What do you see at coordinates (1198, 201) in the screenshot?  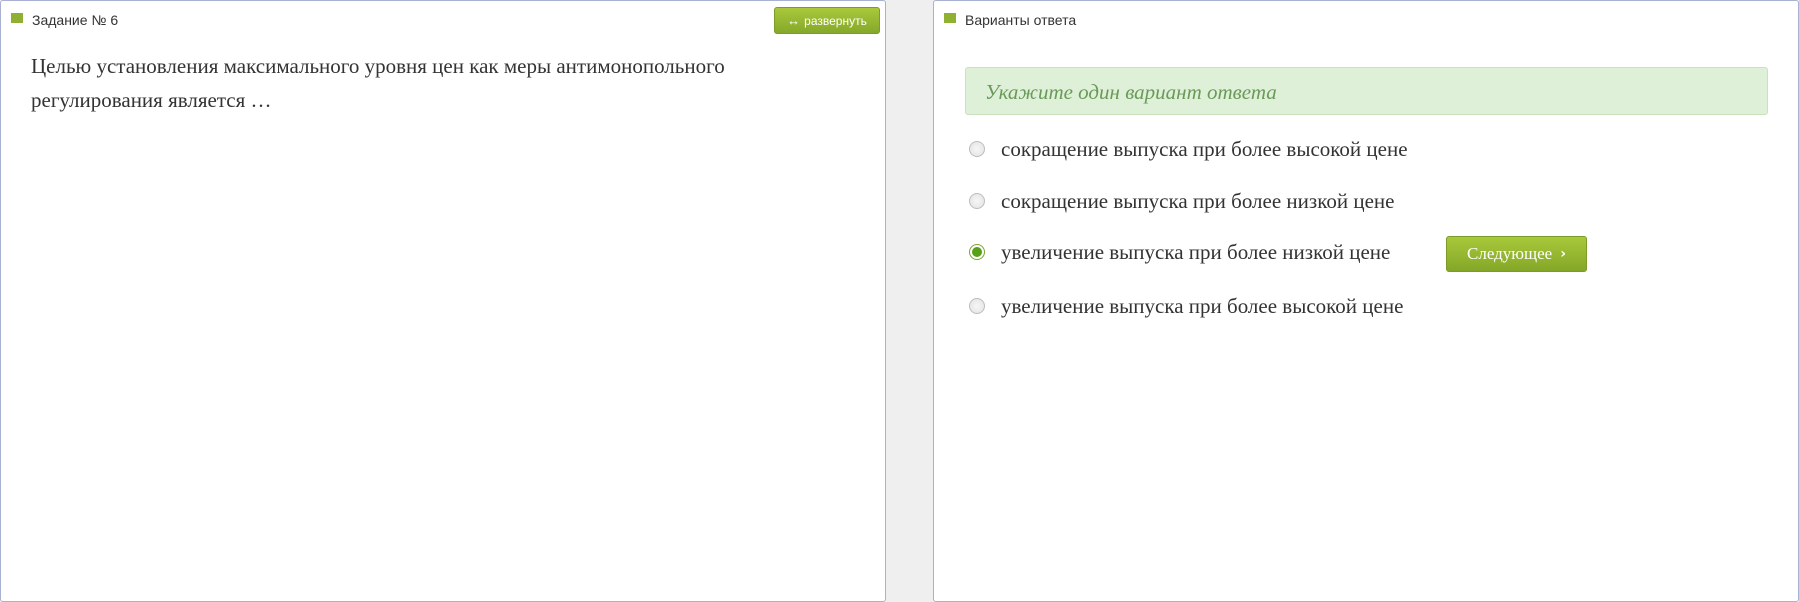 I see `option-label: сокращение выпуска при более низкой цене` at bounding box center [1198, 201].